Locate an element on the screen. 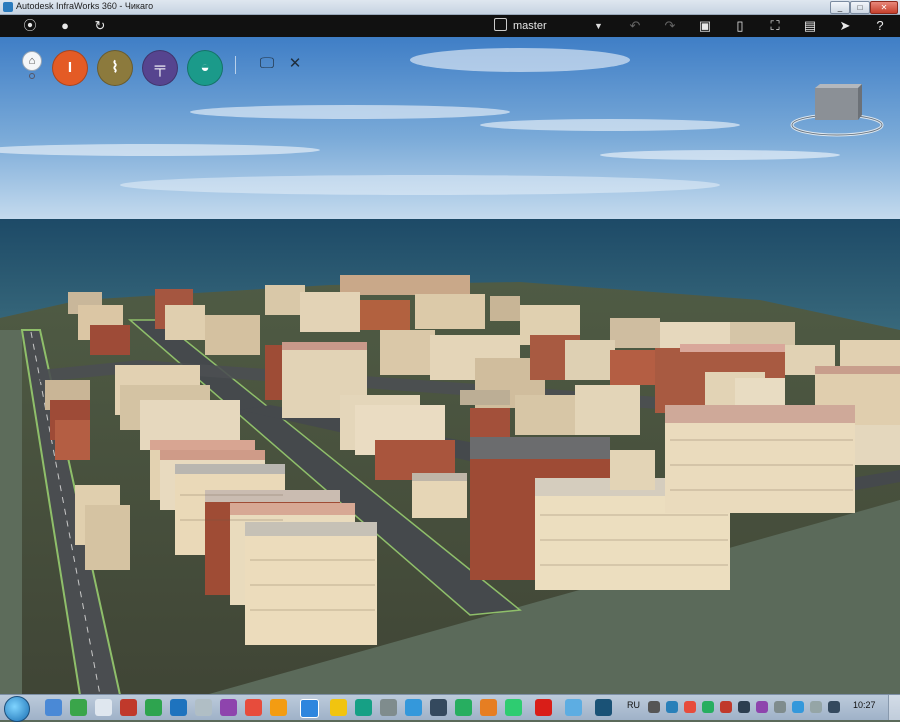  branch-label: master is located at coordinates (530, 26).